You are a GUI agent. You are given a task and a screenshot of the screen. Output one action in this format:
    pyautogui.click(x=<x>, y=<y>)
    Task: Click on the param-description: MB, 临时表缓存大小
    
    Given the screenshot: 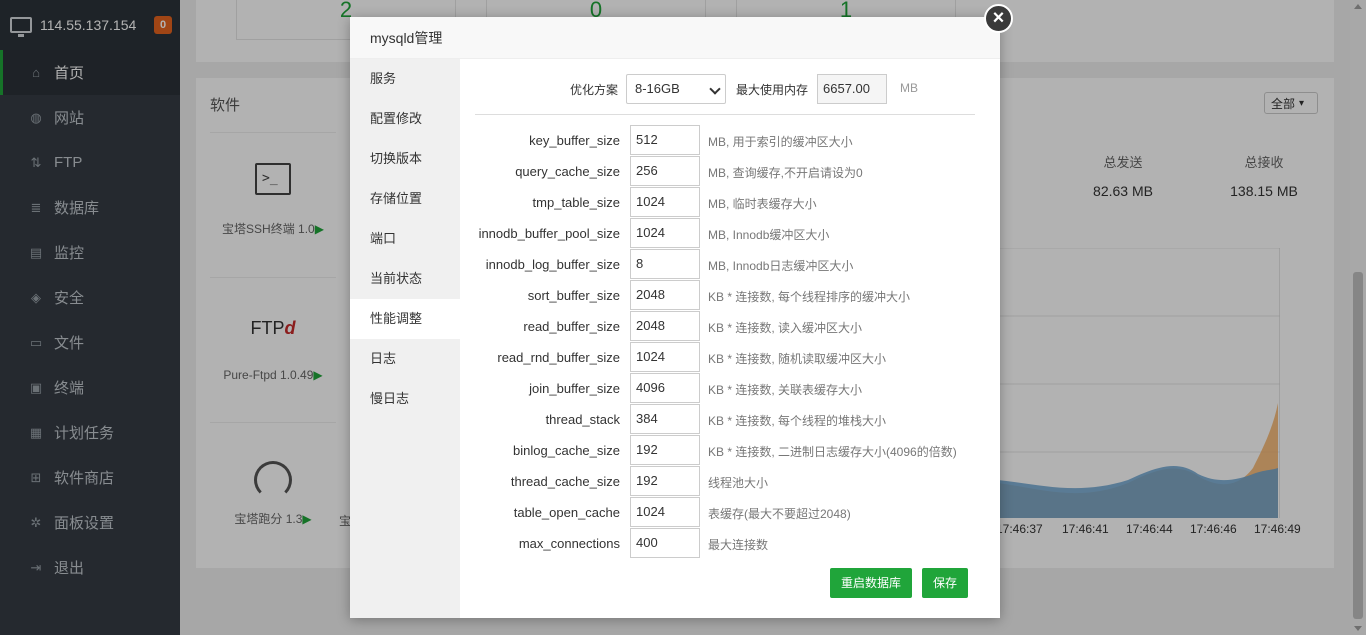 What is the action you would take?
    pyautogui.click(x=762, y=204)
    